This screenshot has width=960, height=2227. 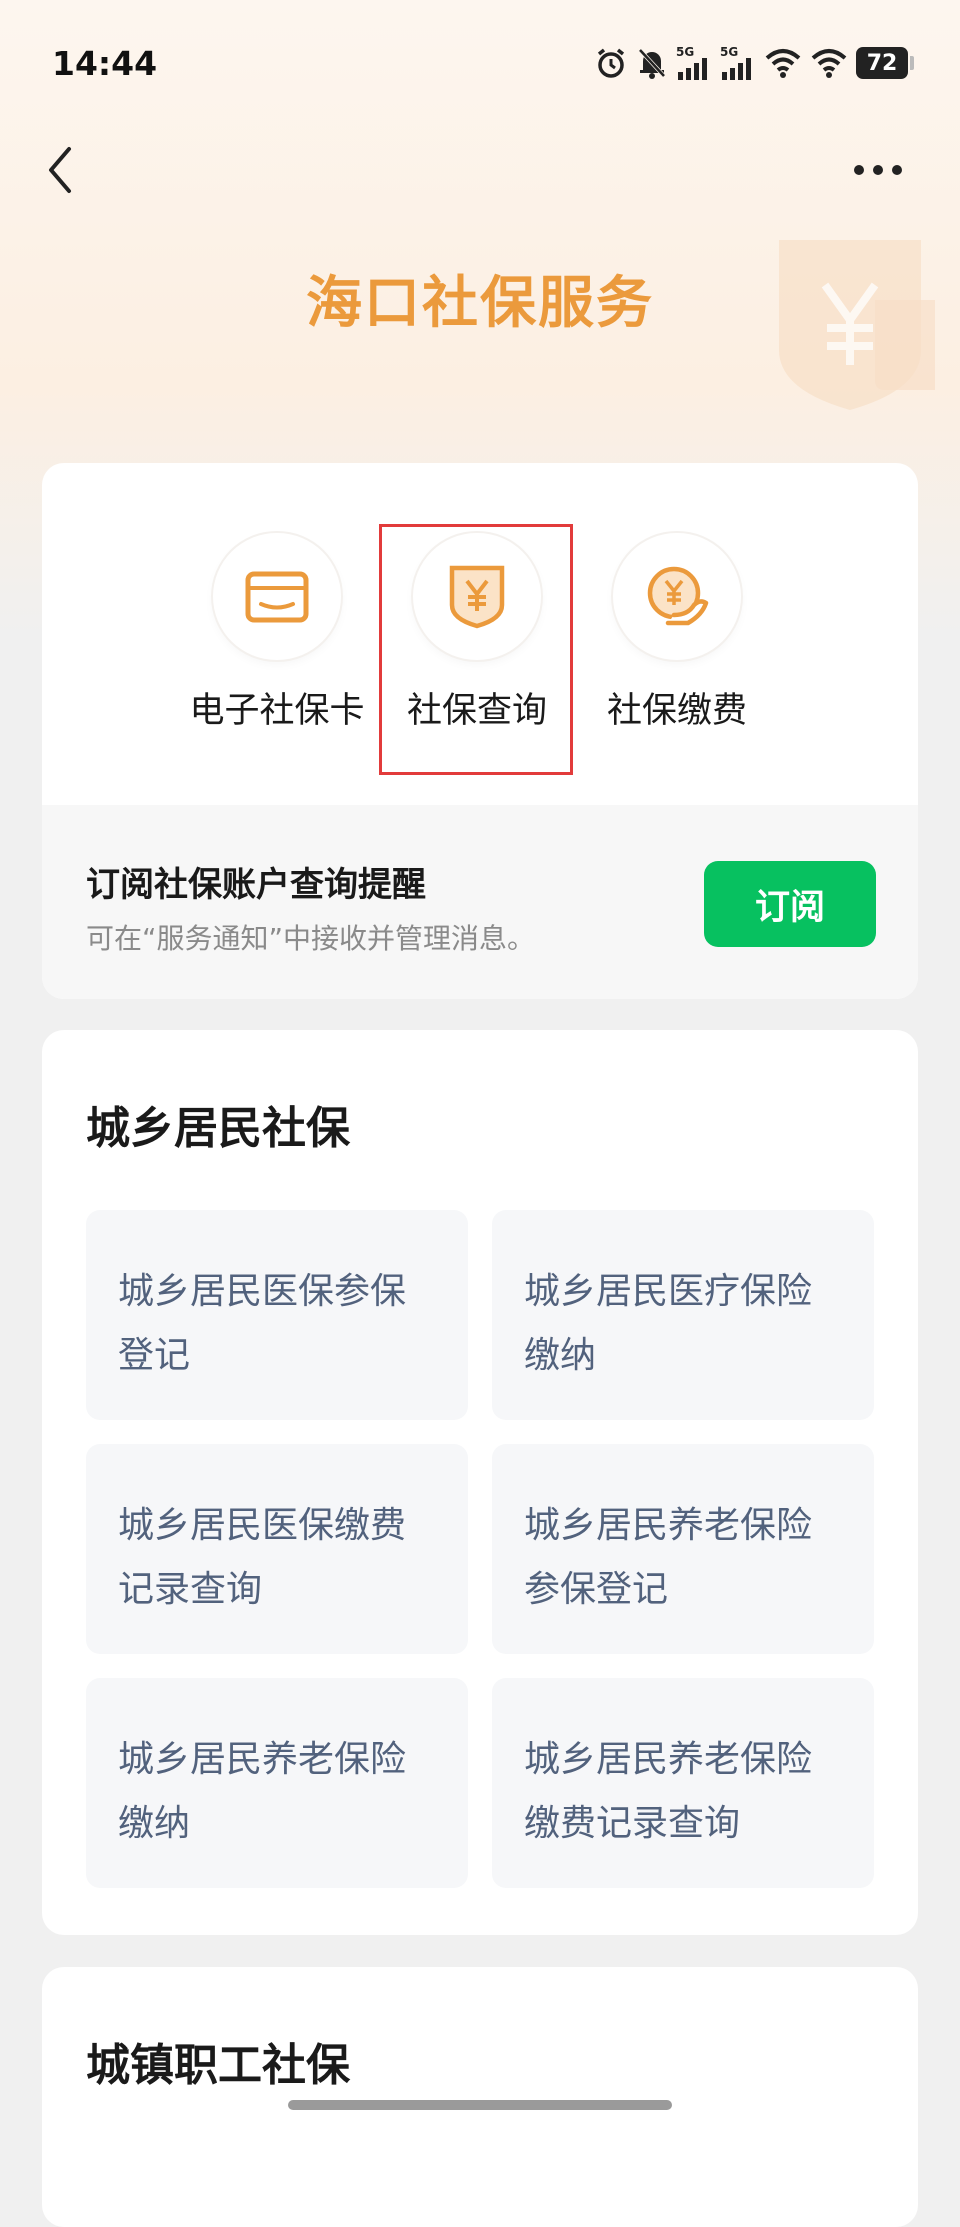 What do you see at coordinates (685, 52) in the screenshot?
I see `network-label-1: 5G` at bounding box center [685, 52].